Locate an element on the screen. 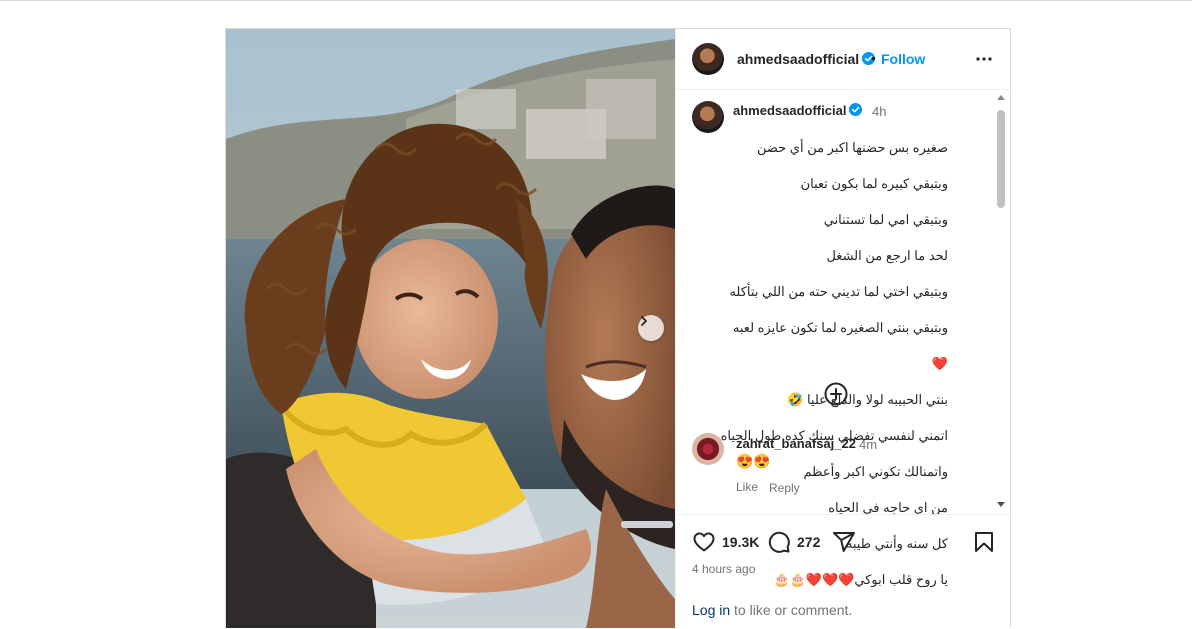 This screenshot has width=1192, height=629. login-link: Log in is located at coordinates (711, 610).